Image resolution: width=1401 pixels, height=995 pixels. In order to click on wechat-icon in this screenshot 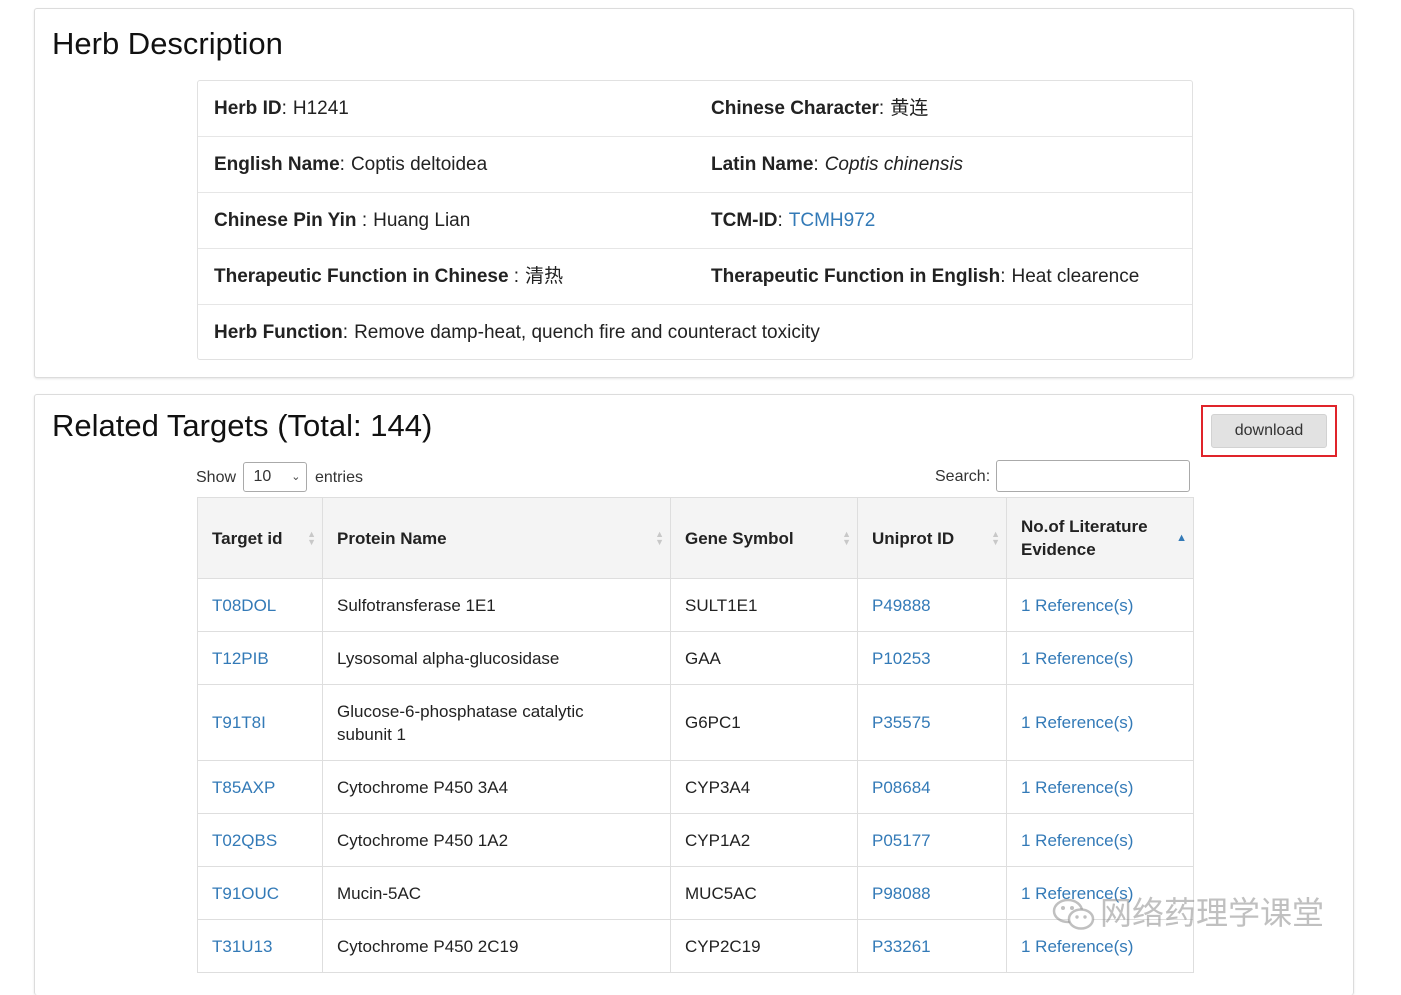, I will do `click(1073, 914)`.